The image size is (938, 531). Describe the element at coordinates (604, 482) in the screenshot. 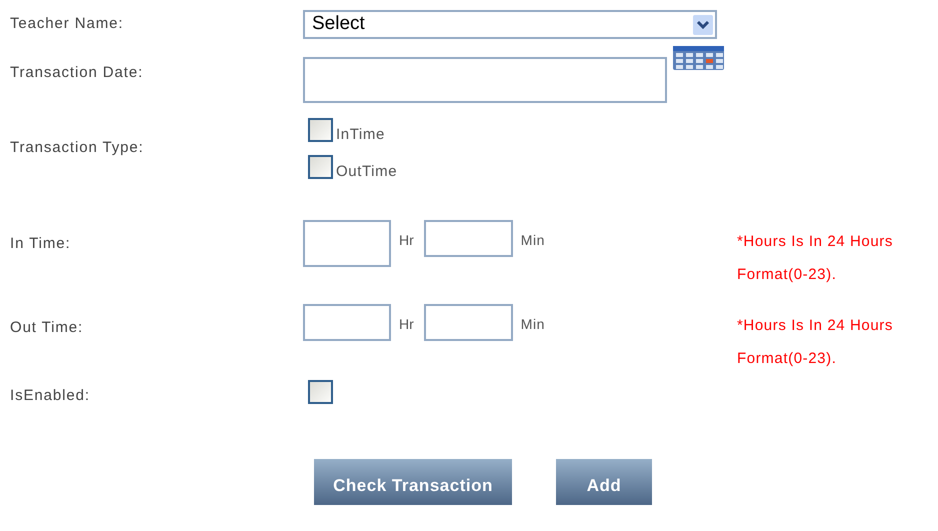

I see `action-button: Add` at that location.